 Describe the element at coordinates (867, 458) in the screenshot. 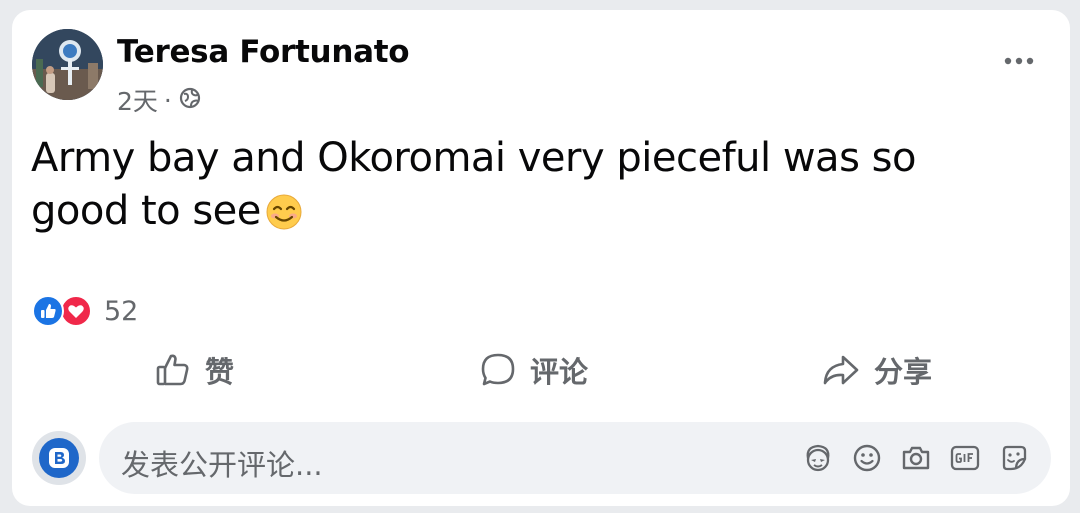

I see `emoji-icon` at that location.